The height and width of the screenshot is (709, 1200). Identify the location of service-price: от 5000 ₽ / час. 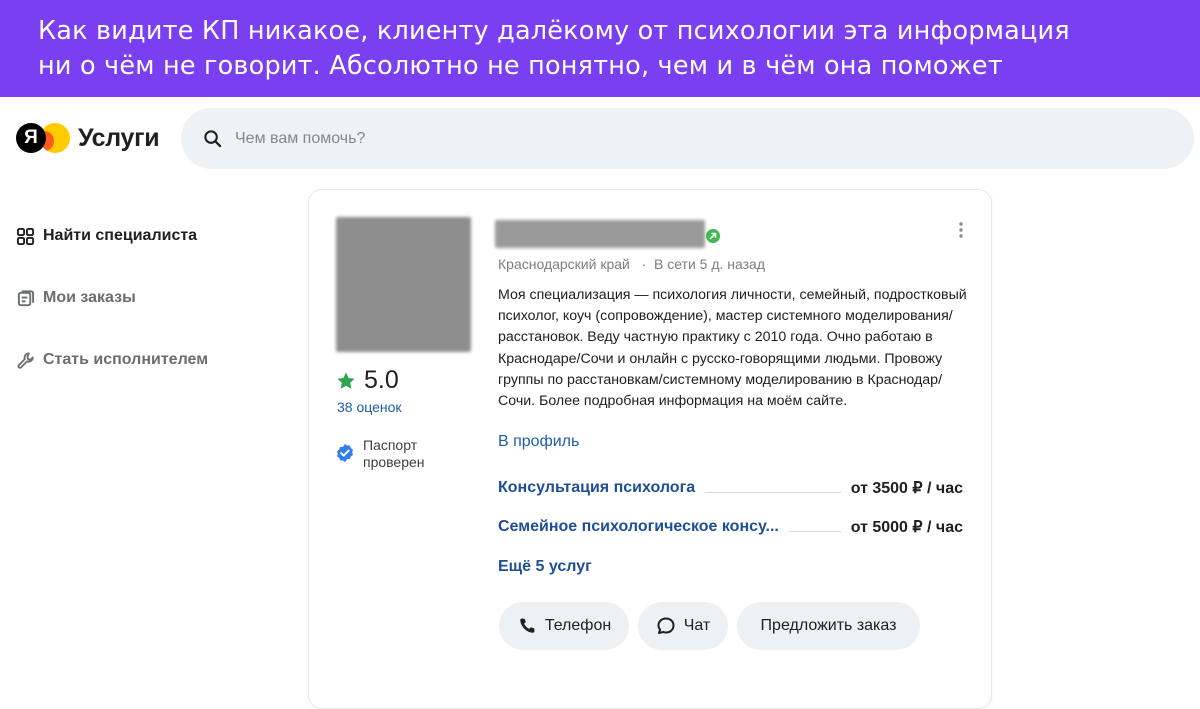
(906, 527).